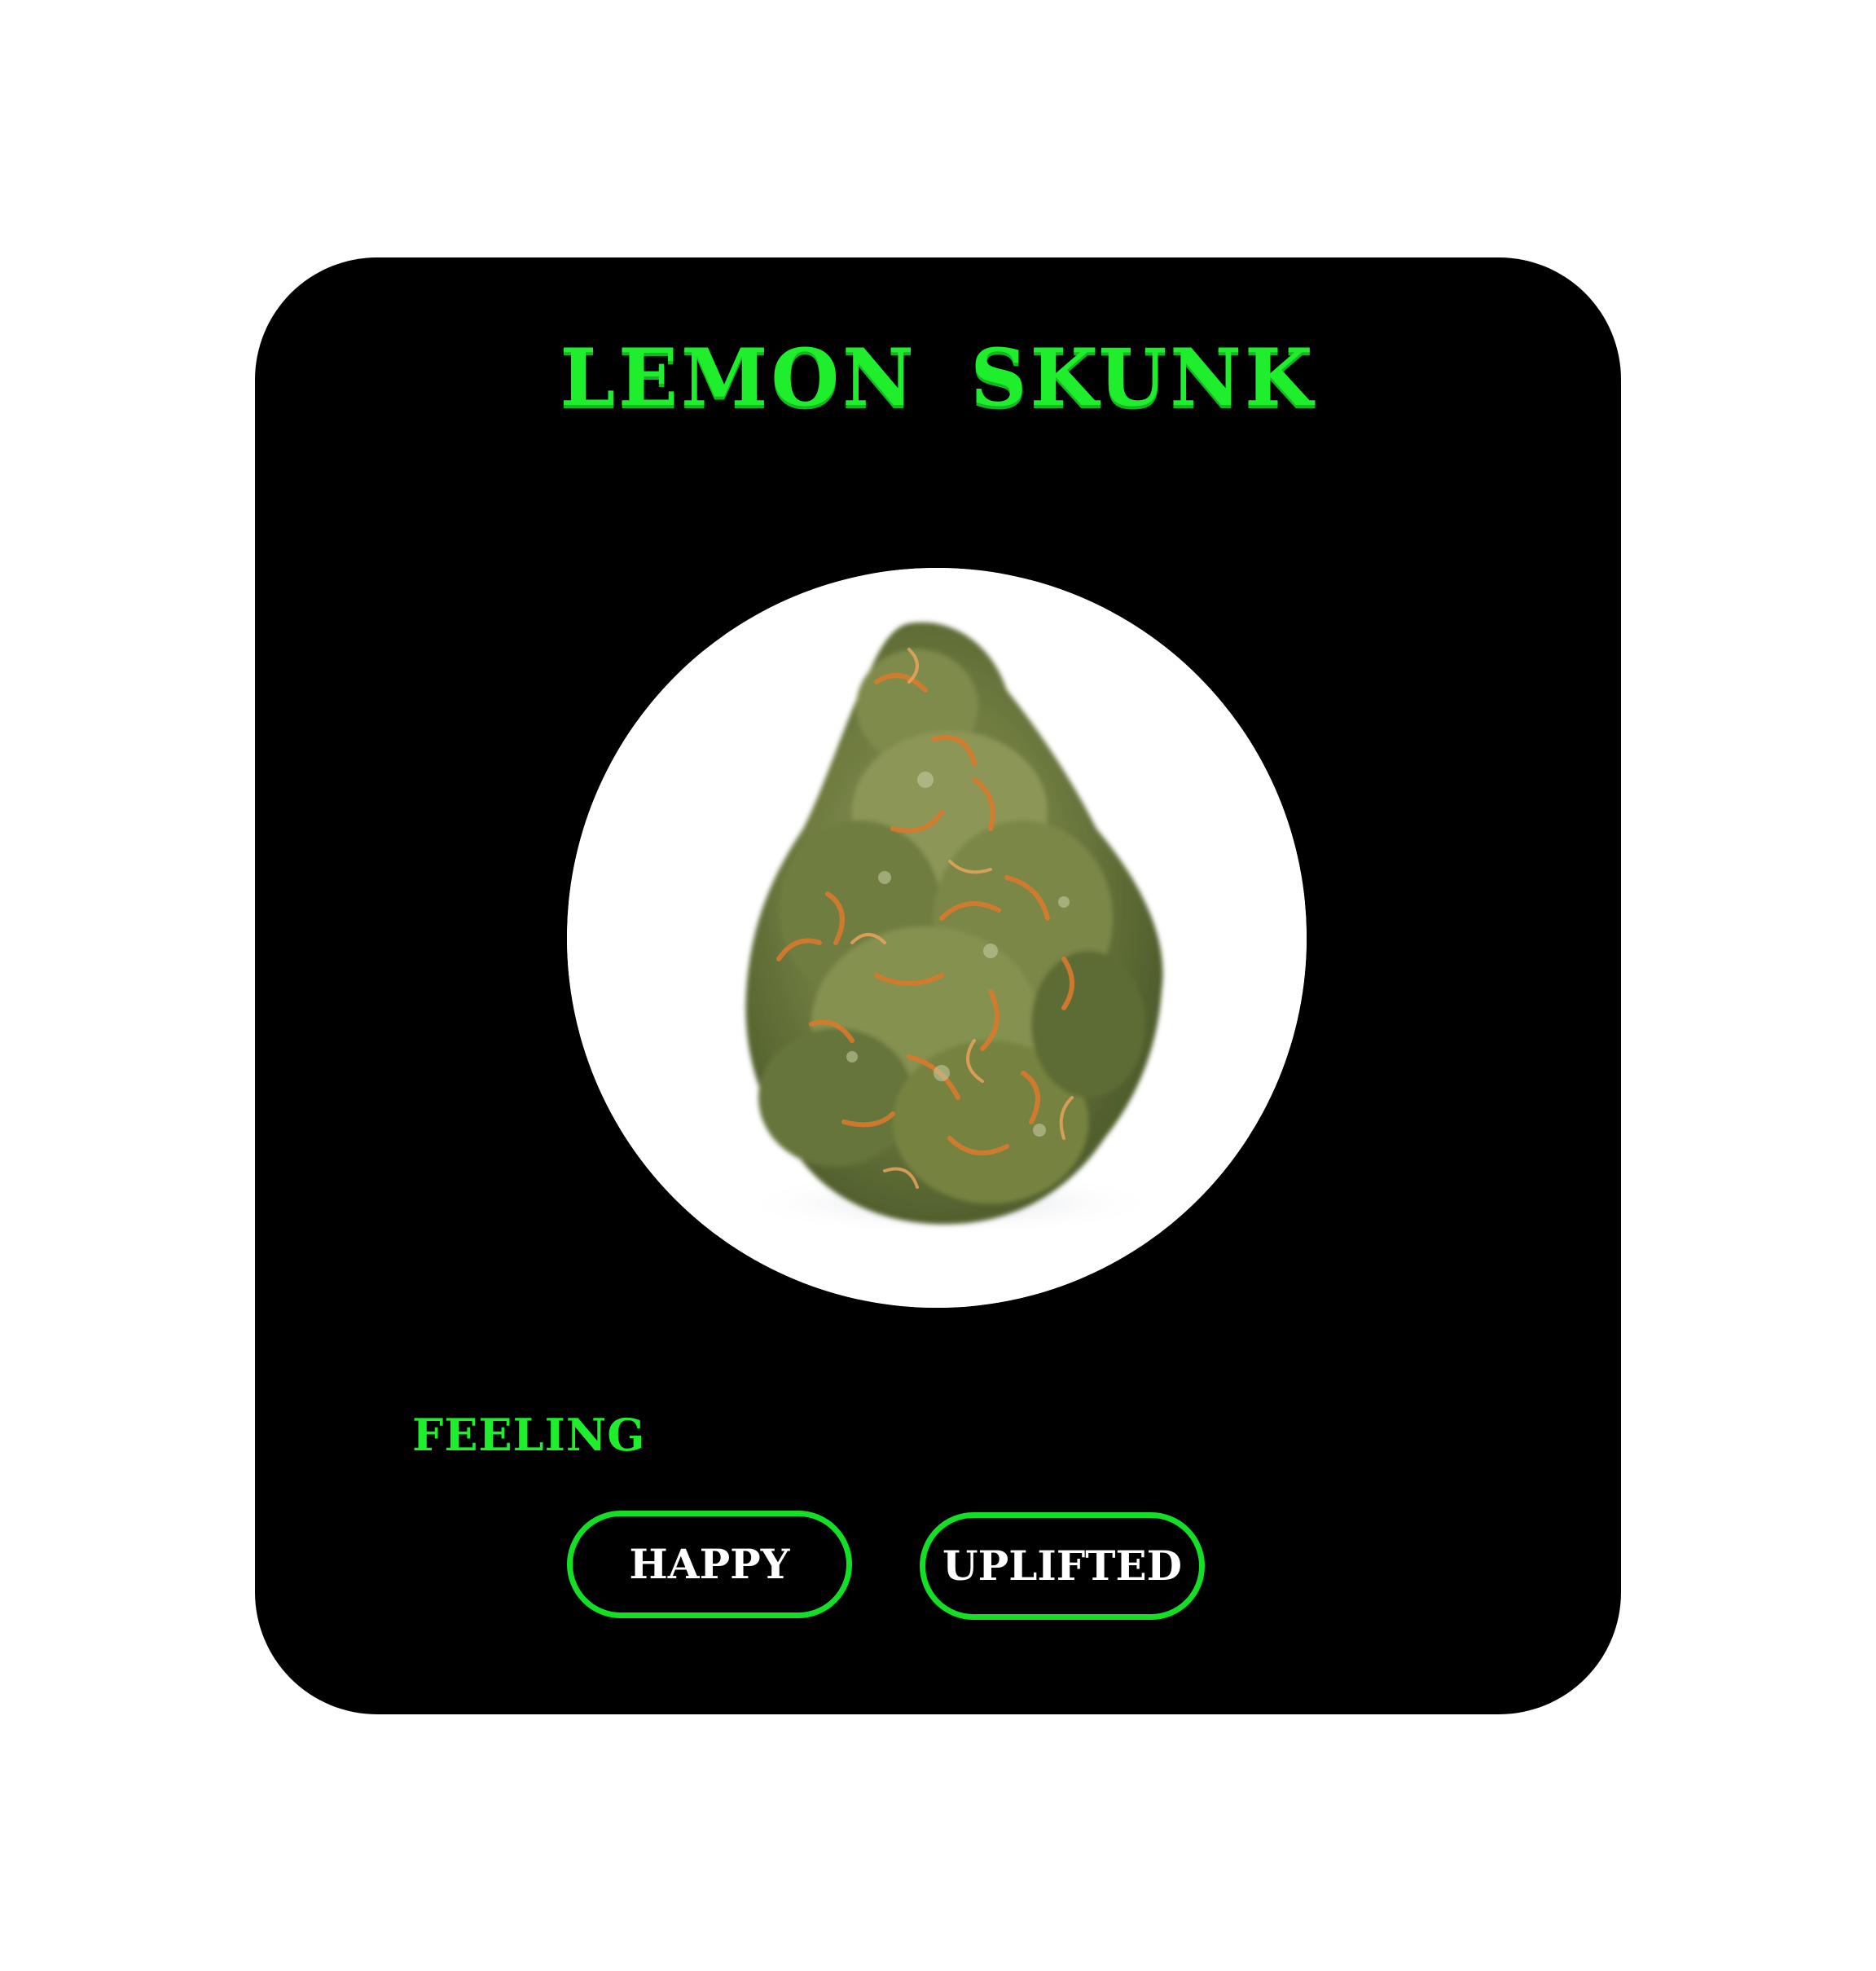  Describe the element at coordinates (1062, 1566) in the screenshot. I see `tag-uplifted: UPLIFTED` at that location.